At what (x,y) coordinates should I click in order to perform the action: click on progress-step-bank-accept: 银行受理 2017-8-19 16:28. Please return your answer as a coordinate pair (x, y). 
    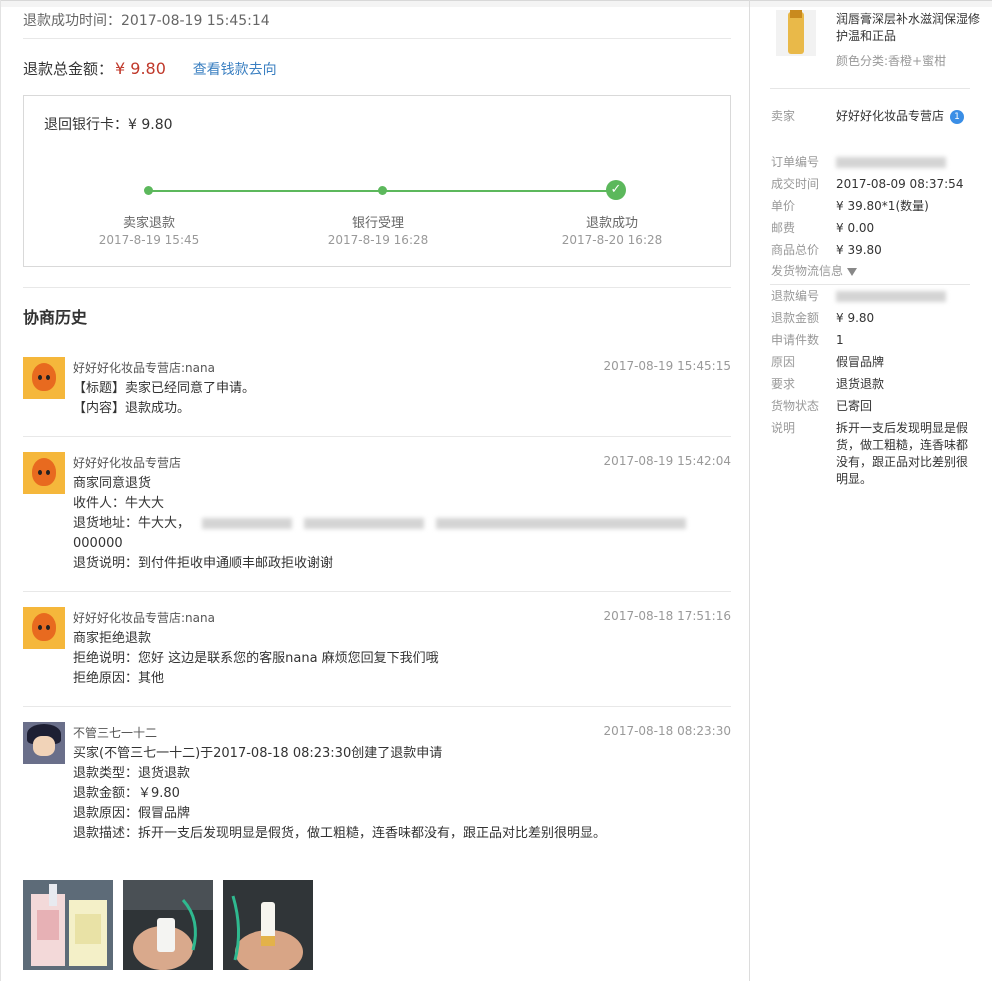
    Looking at the image, I should click on (378, 229).